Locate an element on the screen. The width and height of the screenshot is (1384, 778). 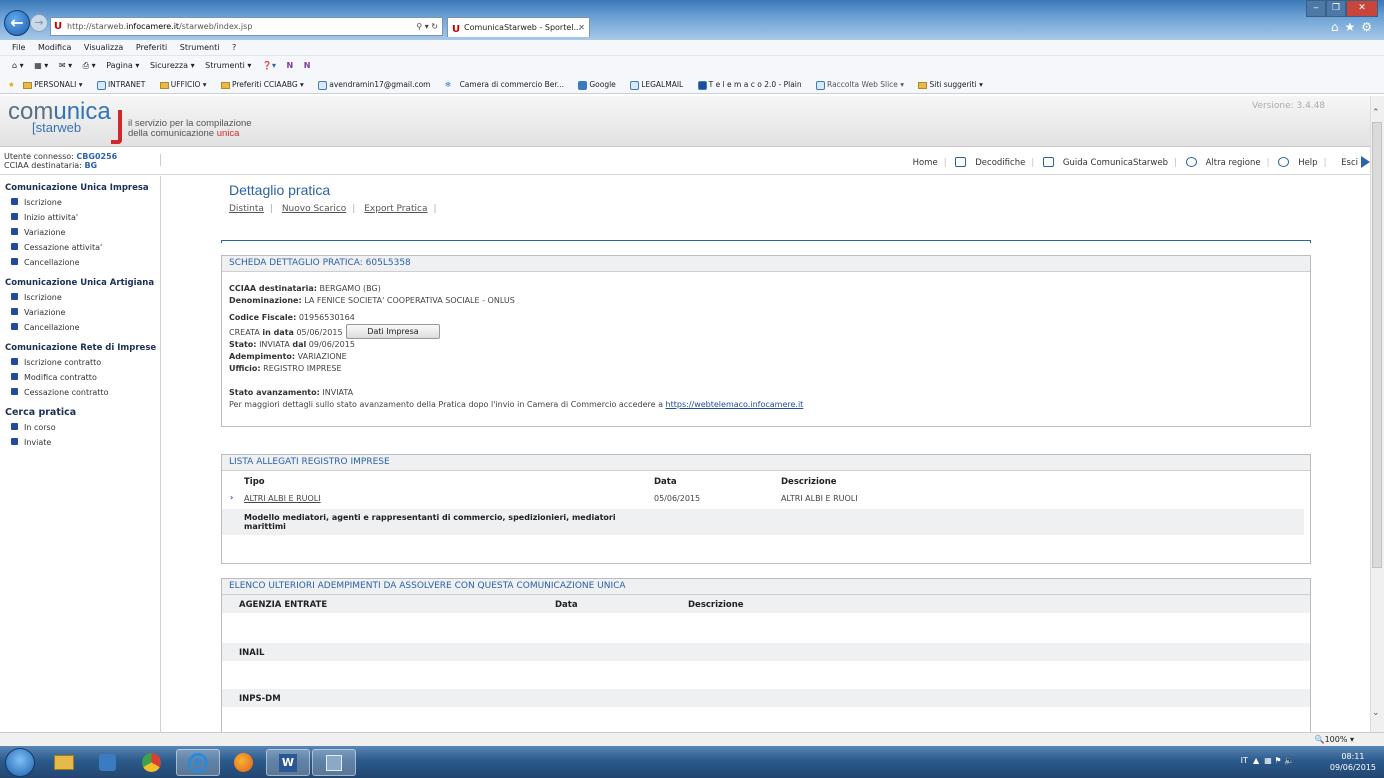
fav-siti-suggeriti: Siti suggeriti ▾ is located at coordinates (953, 84).